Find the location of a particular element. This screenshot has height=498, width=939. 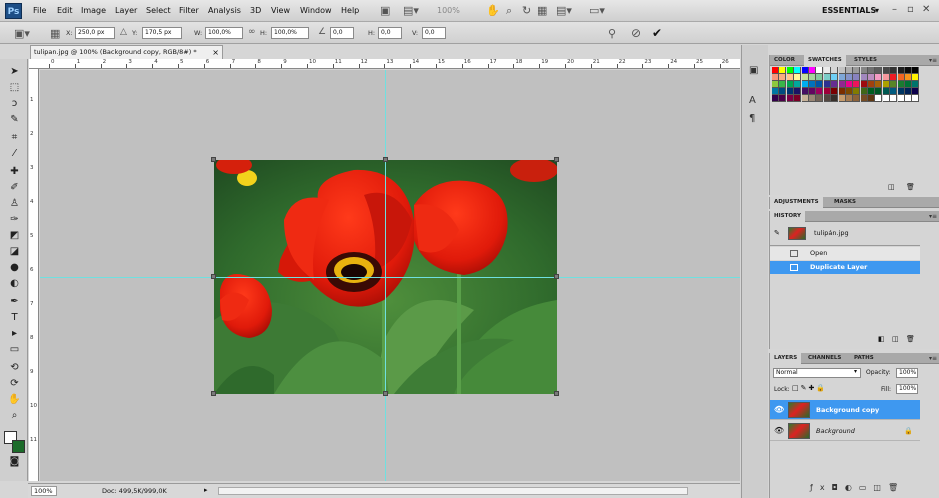

gradient-tool-icon: ◪ is located at coordinates (14, 251).